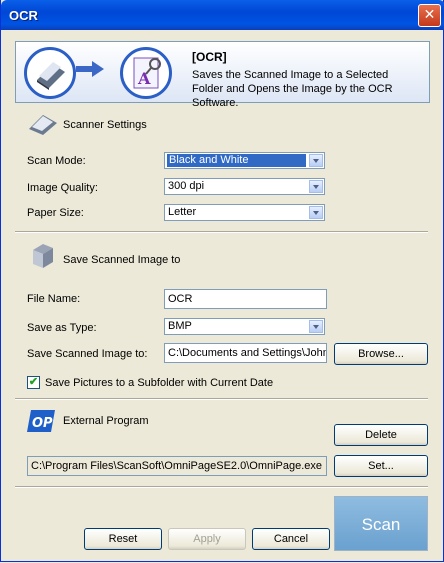 The image size is (444, 563). Describe the element at coordinates (43, 123) in the screenshot. I see `scanner-settings-icon` at that location.